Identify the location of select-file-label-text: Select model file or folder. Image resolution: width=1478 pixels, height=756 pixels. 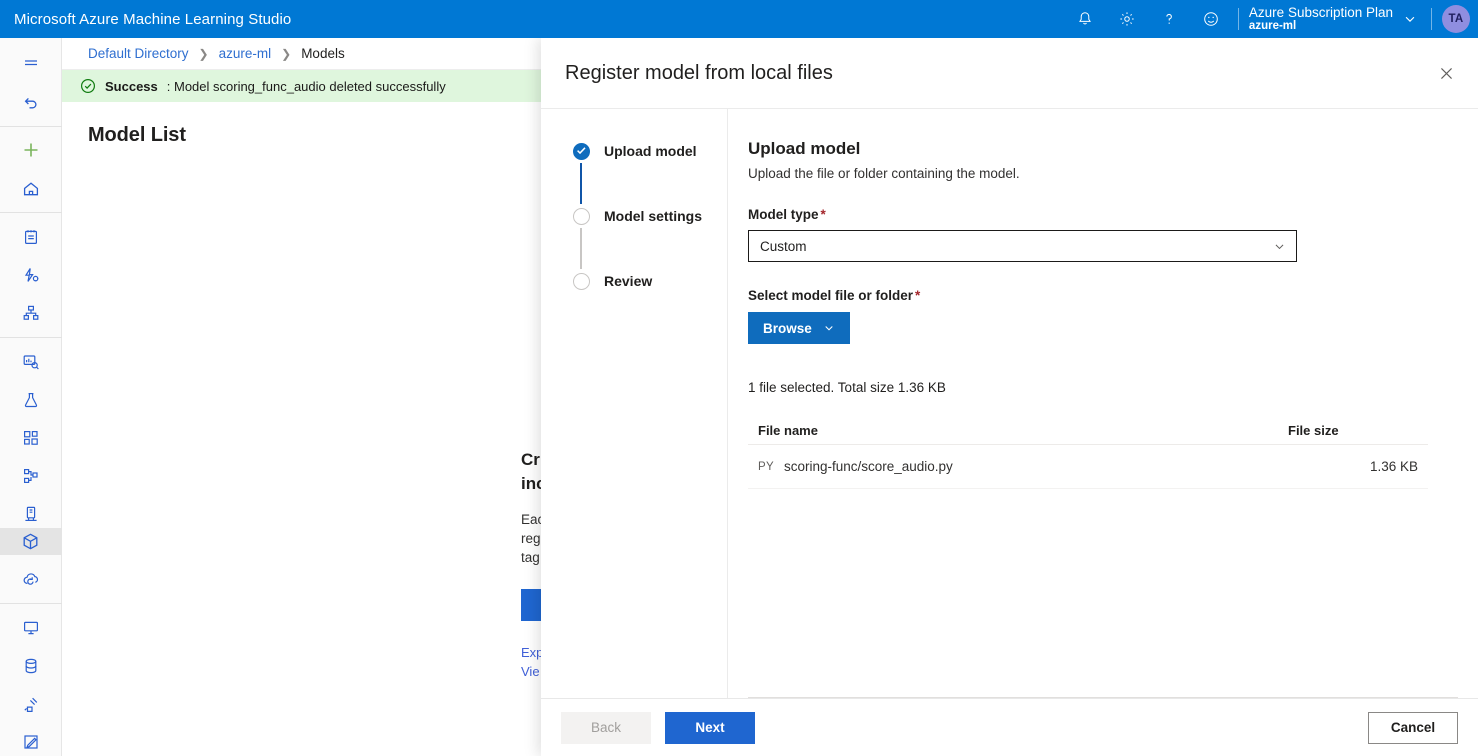
(831, 295).